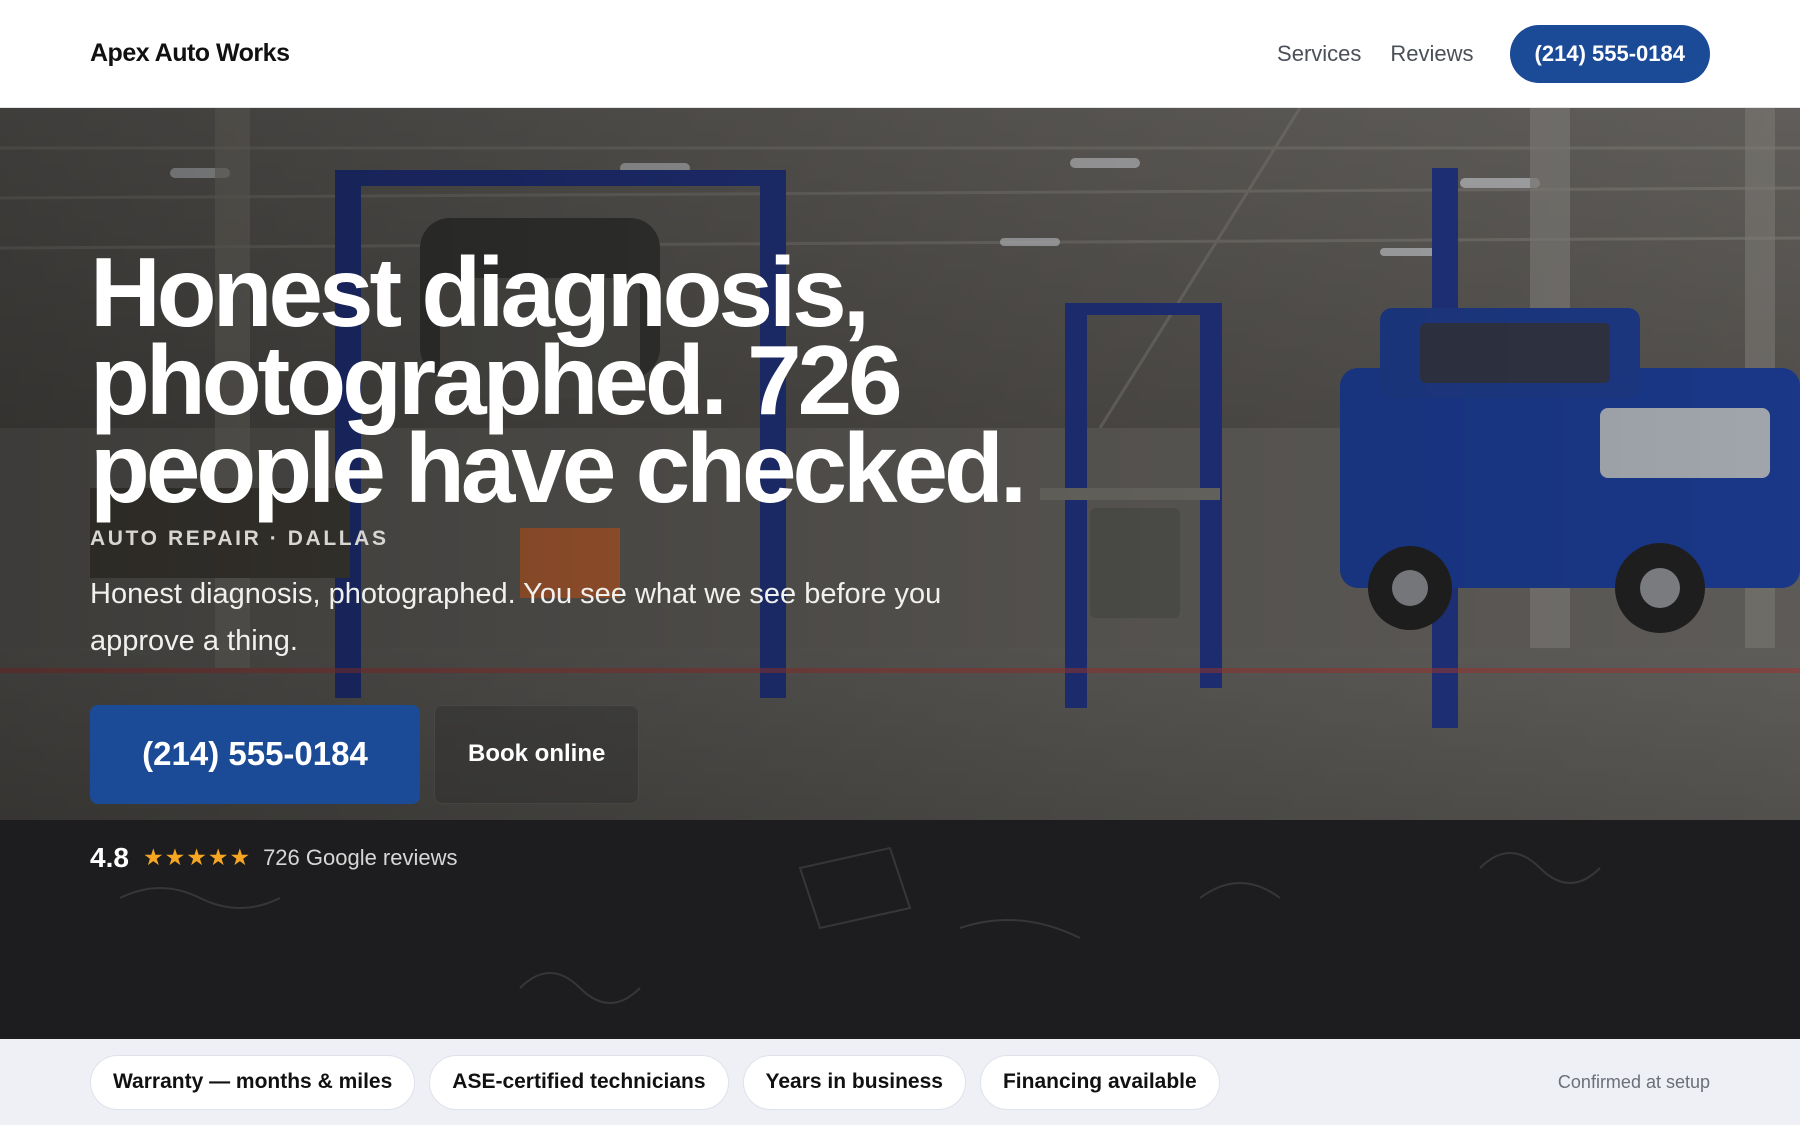  I want to click on trust-chip-financing: Financing available, so click(1099, 1082).